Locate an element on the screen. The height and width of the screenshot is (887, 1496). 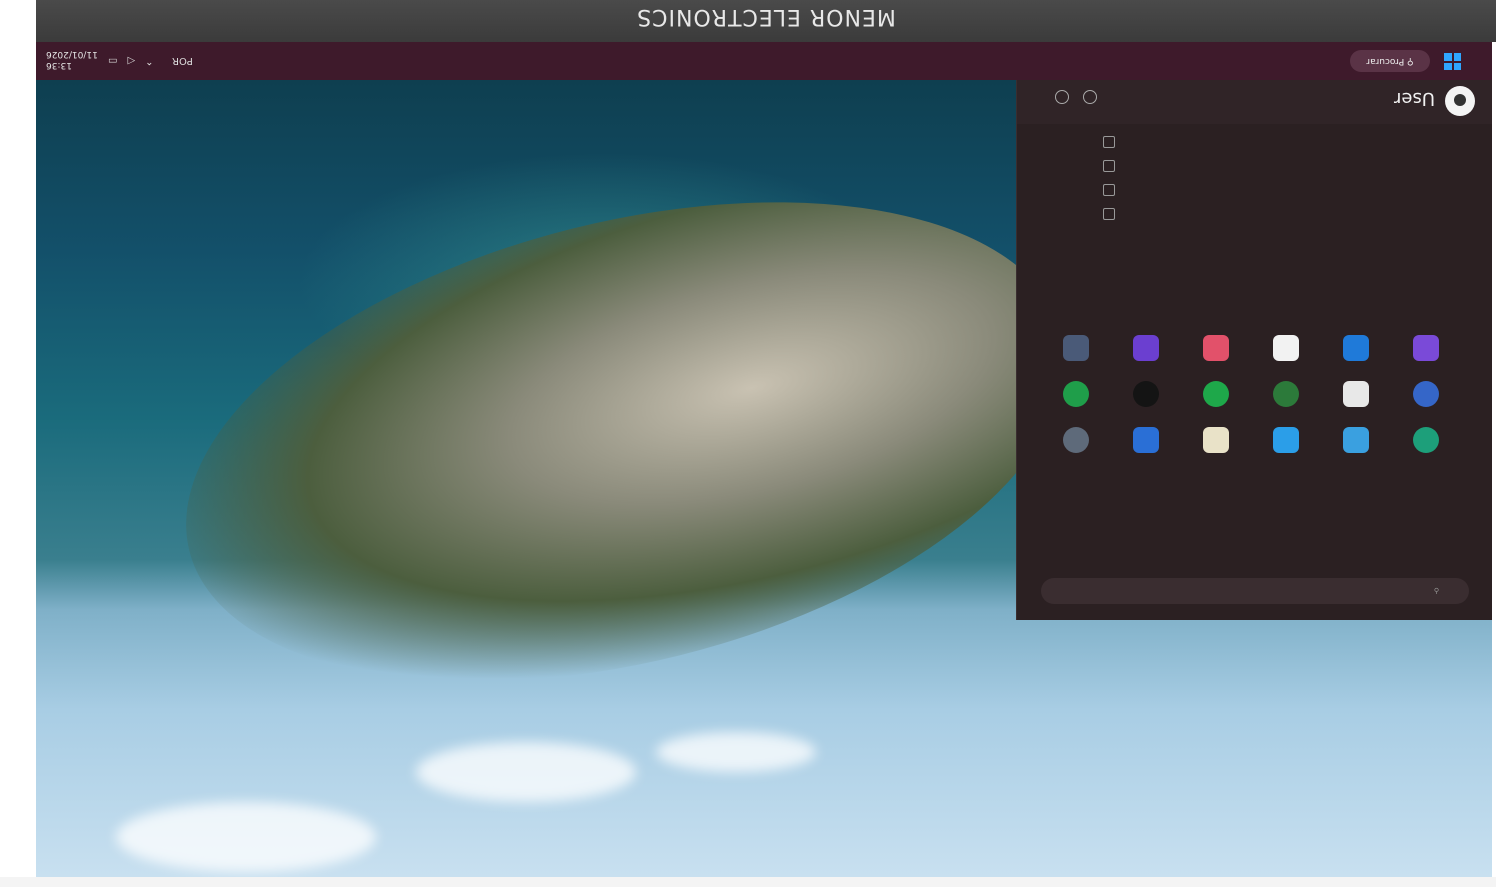
clock-time: 13:36 is located at coordinates (59, 65).